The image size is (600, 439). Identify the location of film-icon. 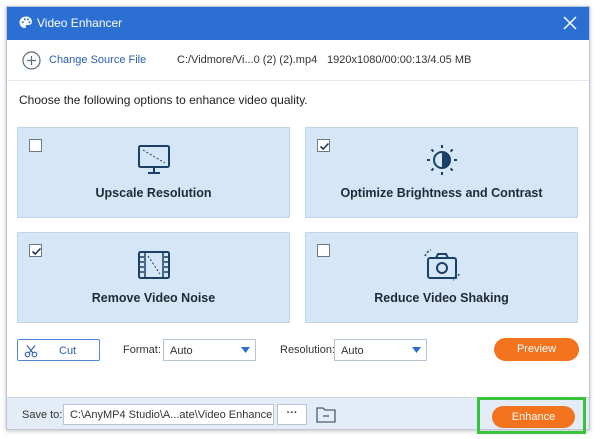
(153, 265).